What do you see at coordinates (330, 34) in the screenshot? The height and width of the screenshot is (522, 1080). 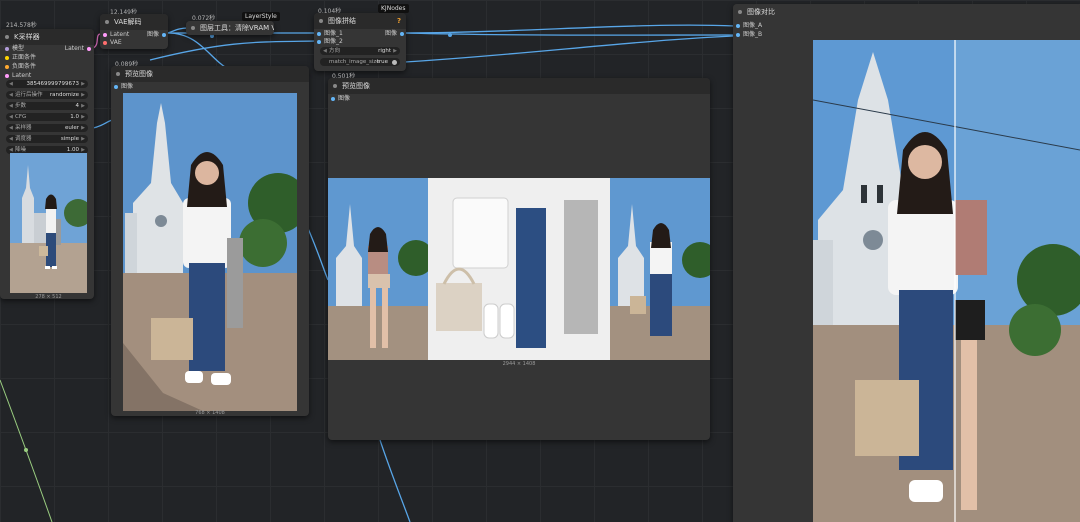 I see `input-image-1: 图像_1` at bounding box center [330, 34].